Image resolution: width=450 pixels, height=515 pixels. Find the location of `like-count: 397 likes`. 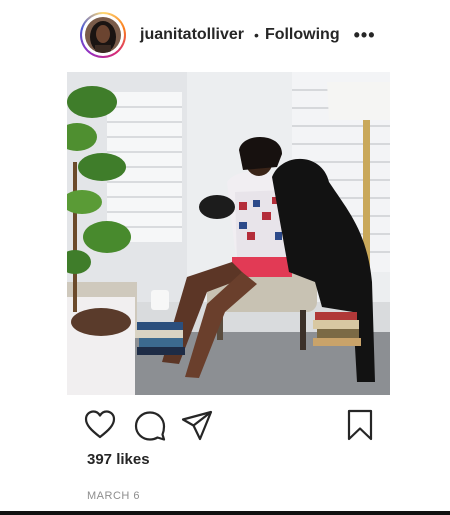

like-count: 397 likes is located at coordinates (118, 459).